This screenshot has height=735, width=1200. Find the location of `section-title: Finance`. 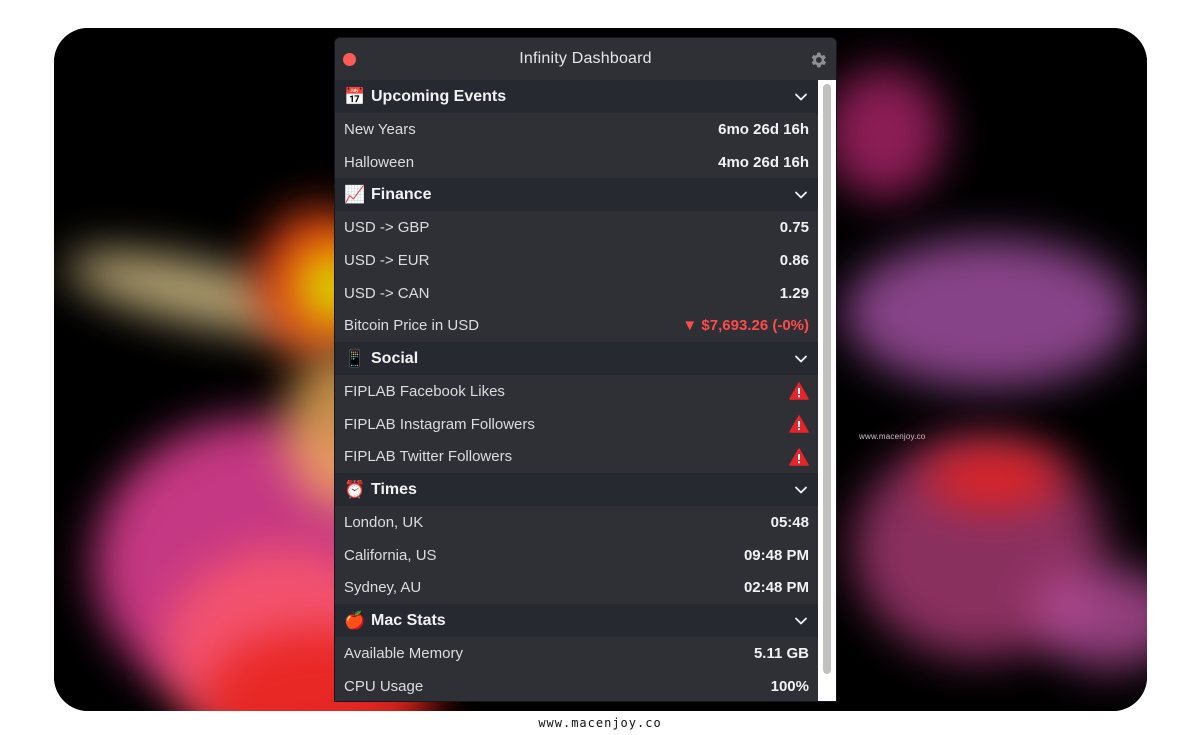

section-title: Finance is located at coordinates (401, 194).